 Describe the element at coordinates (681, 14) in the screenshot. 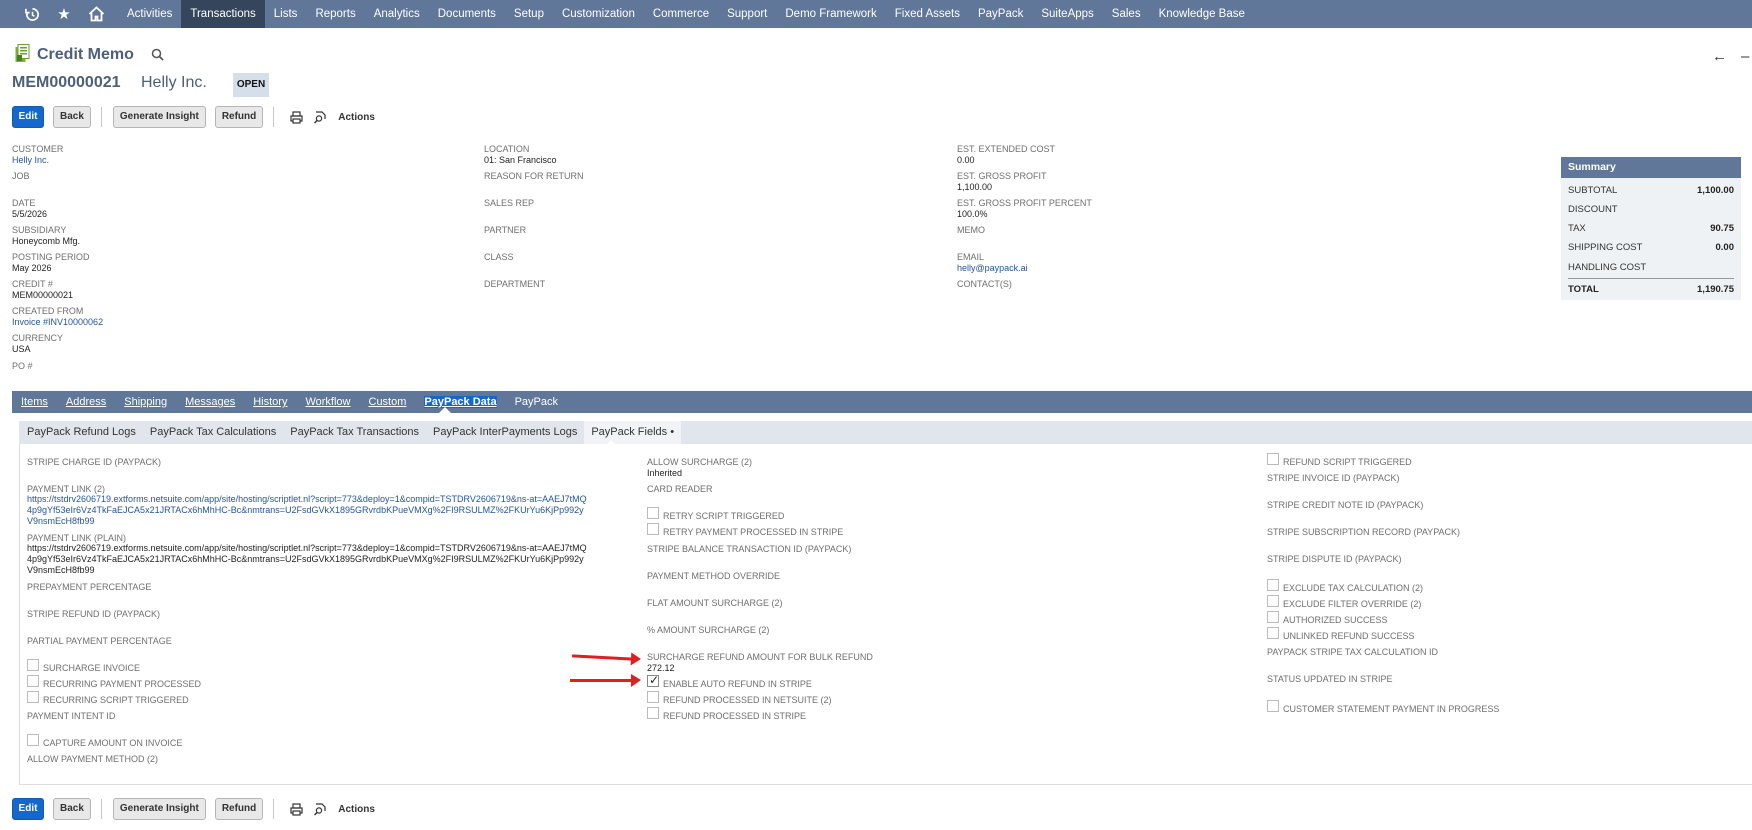

I see `nav-item-commerce: Commerce` at that location.